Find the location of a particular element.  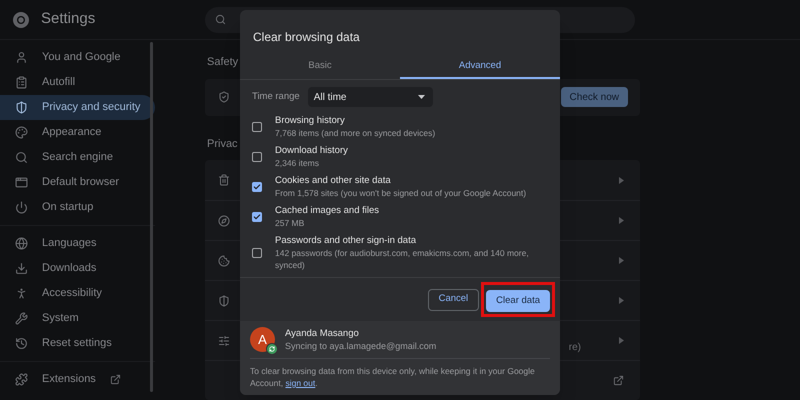

sidebar-item: Search engine is located at coordinates (77, 157).